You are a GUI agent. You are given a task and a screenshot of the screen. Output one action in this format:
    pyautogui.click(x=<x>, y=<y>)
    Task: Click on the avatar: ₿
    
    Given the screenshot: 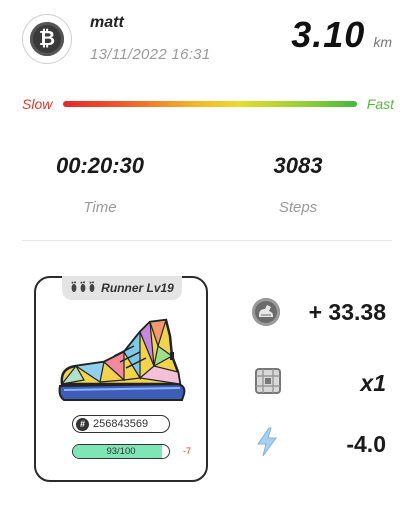 What is the action you would take?
    pyautogui.click(x=47, y=39)
    